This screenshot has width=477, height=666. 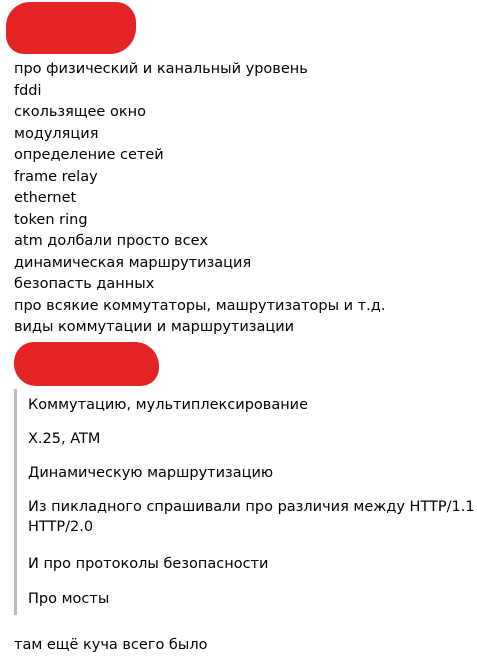 What do you see at coordinates (86, 364) in the screenshot?
I see `redacted-username-quote` at bounding box center [86, 364].